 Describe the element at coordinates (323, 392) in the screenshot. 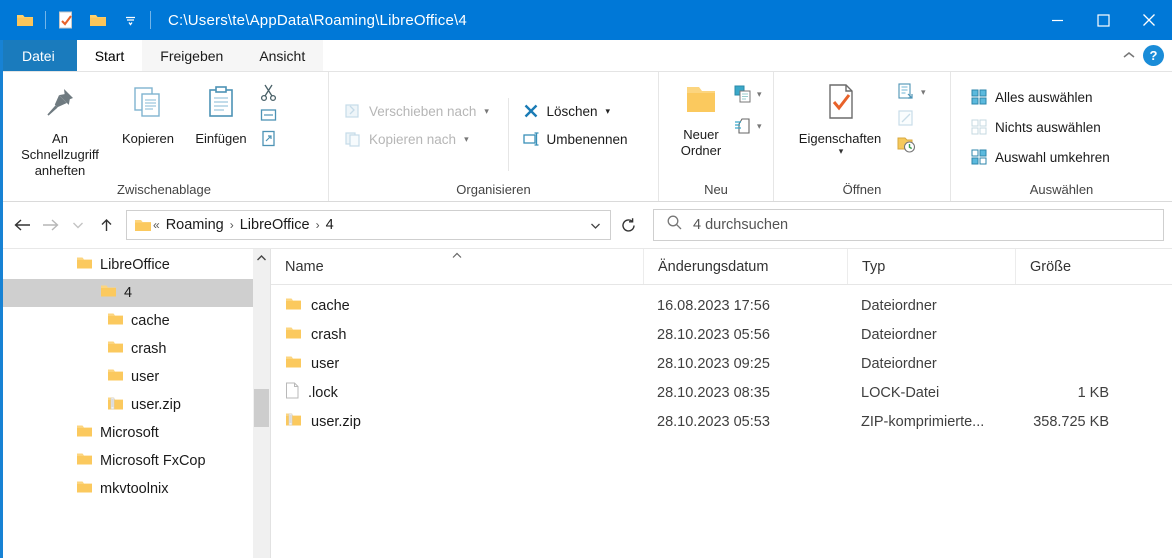

I see `file-name-label: .lock` at that location.